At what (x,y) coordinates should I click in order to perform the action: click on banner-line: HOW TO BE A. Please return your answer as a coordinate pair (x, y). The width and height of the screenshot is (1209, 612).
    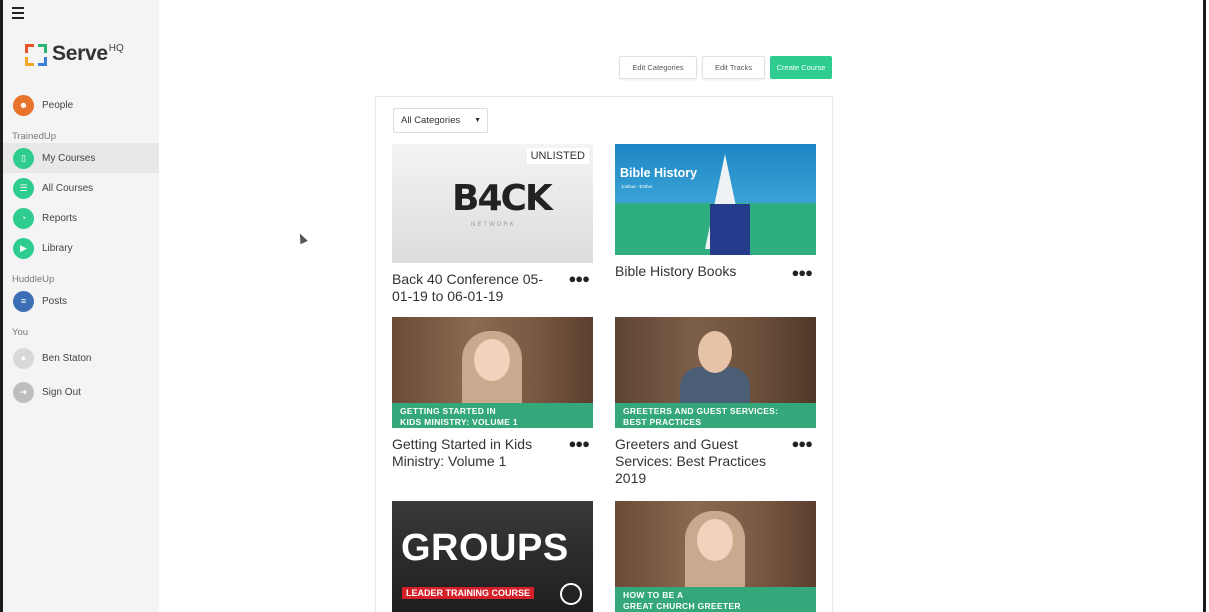
    Looking at the image, I should click on (653, 595).